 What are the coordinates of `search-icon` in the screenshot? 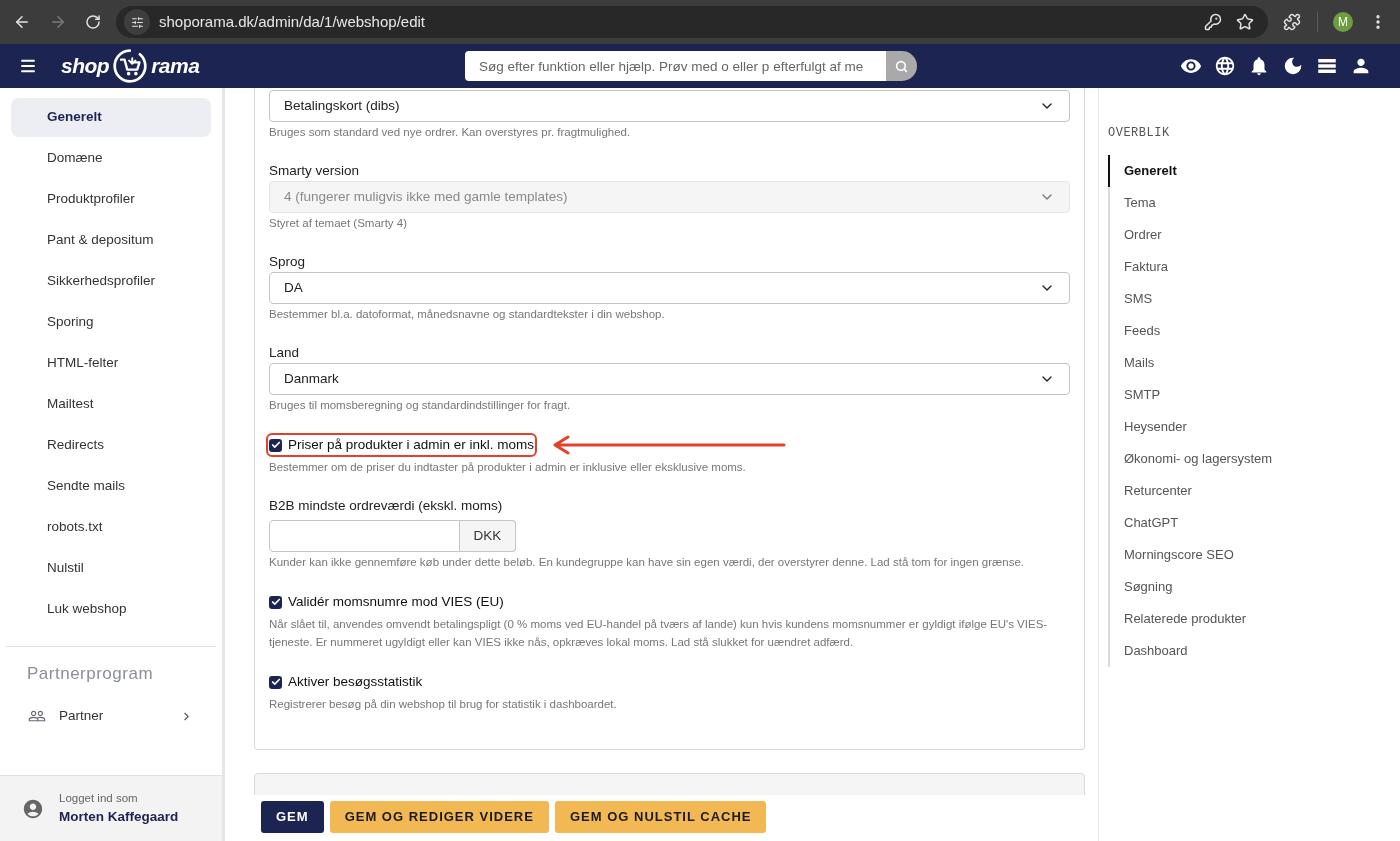 It's located at (901, 66).